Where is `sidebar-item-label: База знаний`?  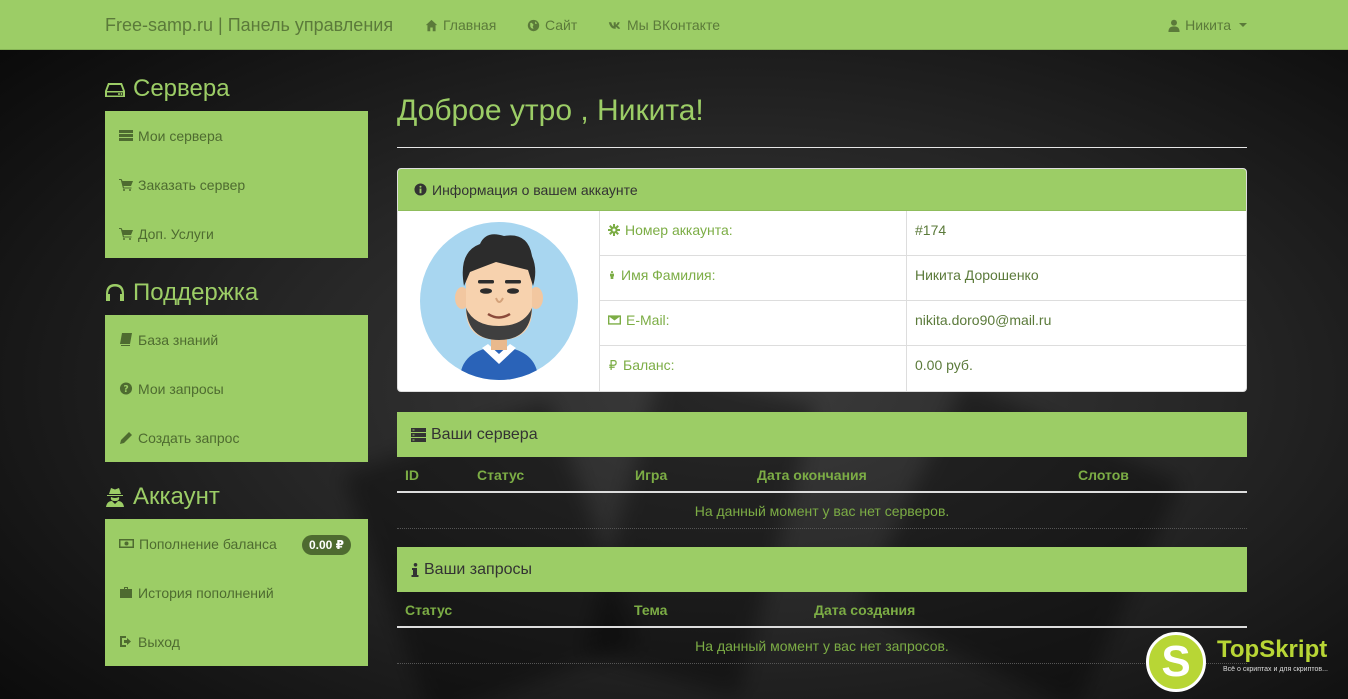
sidebar-item-label: База знаний is located at coordinates (178, 339).